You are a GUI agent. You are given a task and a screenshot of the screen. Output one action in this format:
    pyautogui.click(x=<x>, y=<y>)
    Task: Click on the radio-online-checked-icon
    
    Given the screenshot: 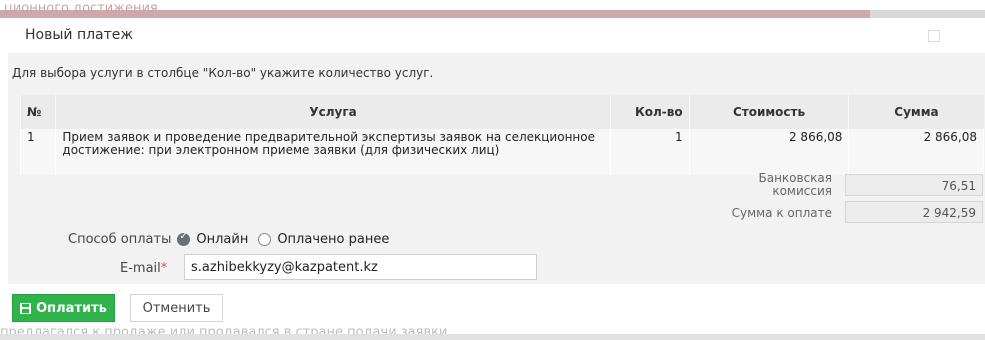 What is the action you would take?
    pyautogui.click(x=184, y=238)
    